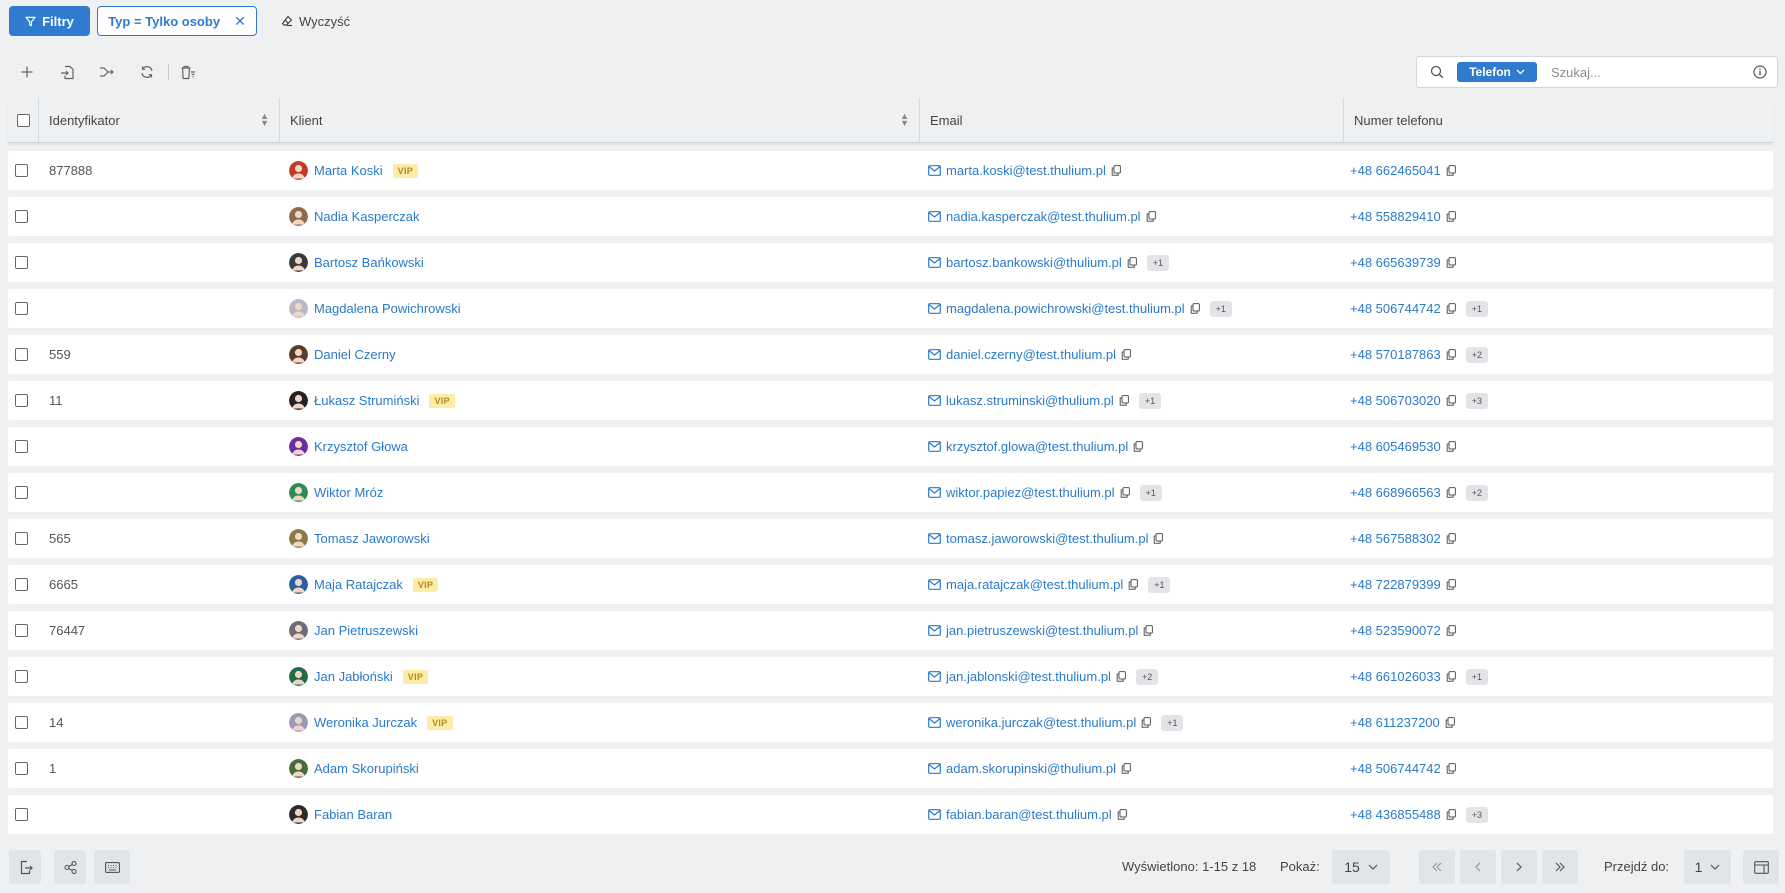 This screenshot has height=893, width=1785. Describe the element at coordinates (387, 308) in the screenshot. I see `client-name-link: Magdalena Powichrowski` at that location.